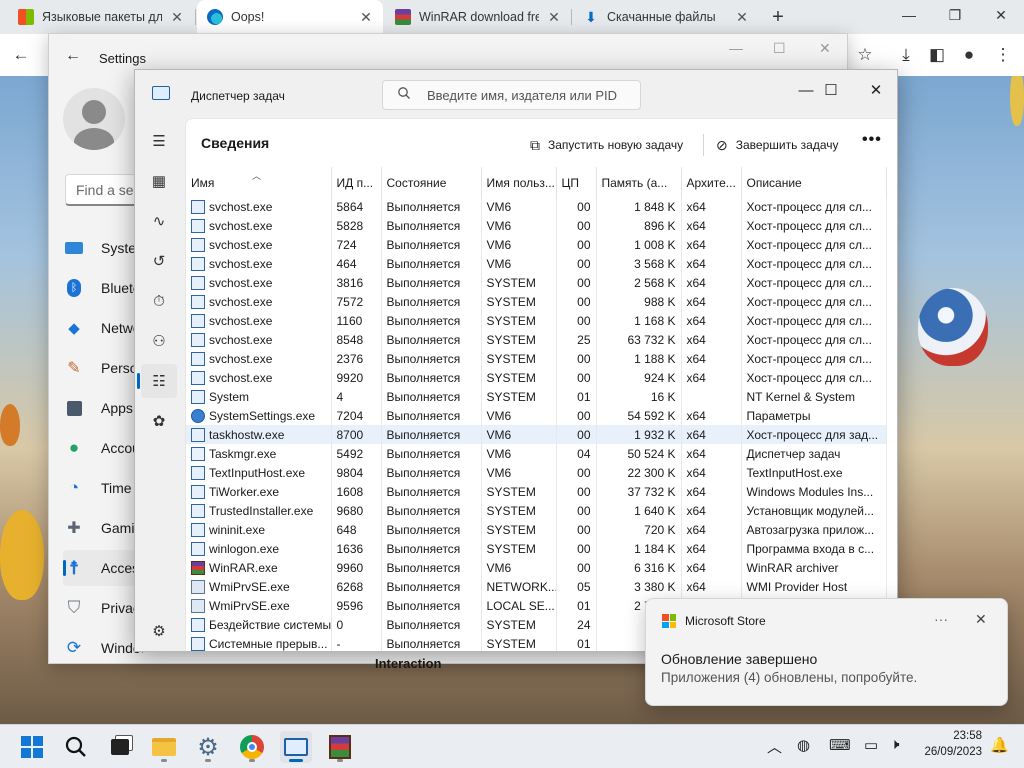 The height and width of the screenshot is (768, 1024). I want to click on more-options-icon: ···, so click(941, 619).